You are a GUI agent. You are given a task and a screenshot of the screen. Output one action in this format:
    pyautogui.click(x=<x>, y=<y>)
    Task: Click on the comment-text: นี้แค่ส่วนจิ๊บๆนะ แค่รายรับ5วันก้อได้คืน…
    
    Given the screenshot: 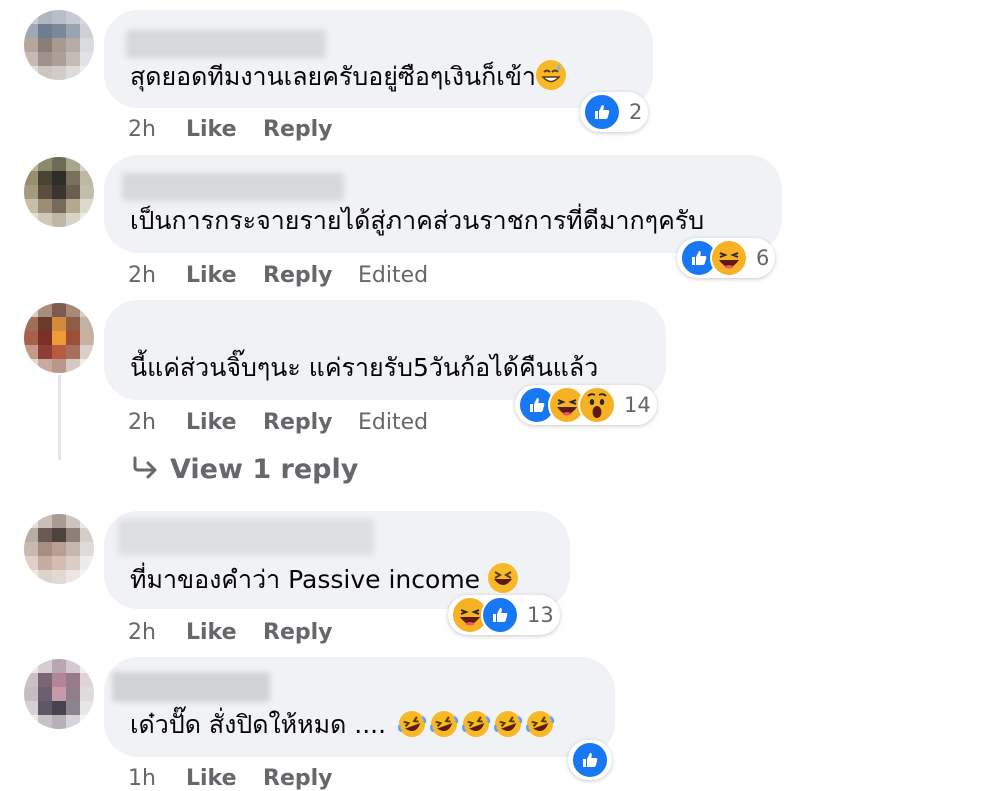 What is the action you would take?
    pyautogui.click(x=364, y=367)
    